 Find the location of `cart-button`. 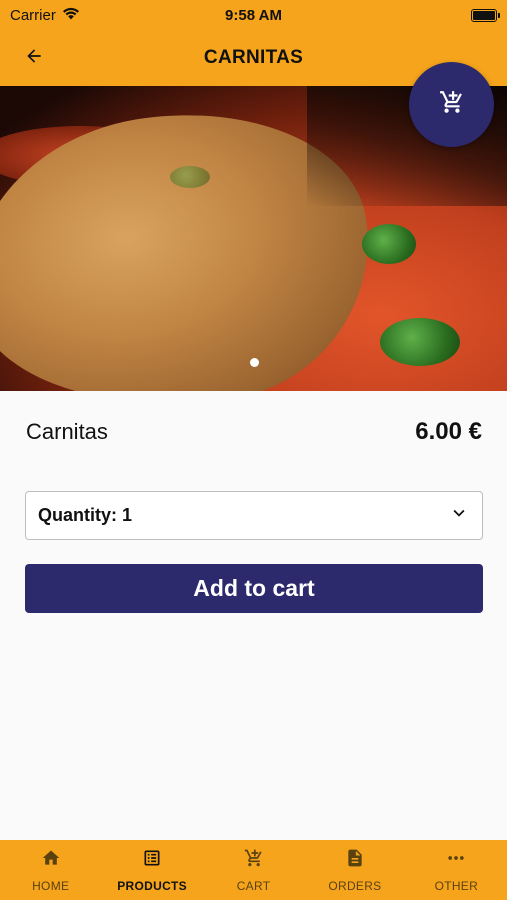

cart-button is located at coordinates (451, 104).